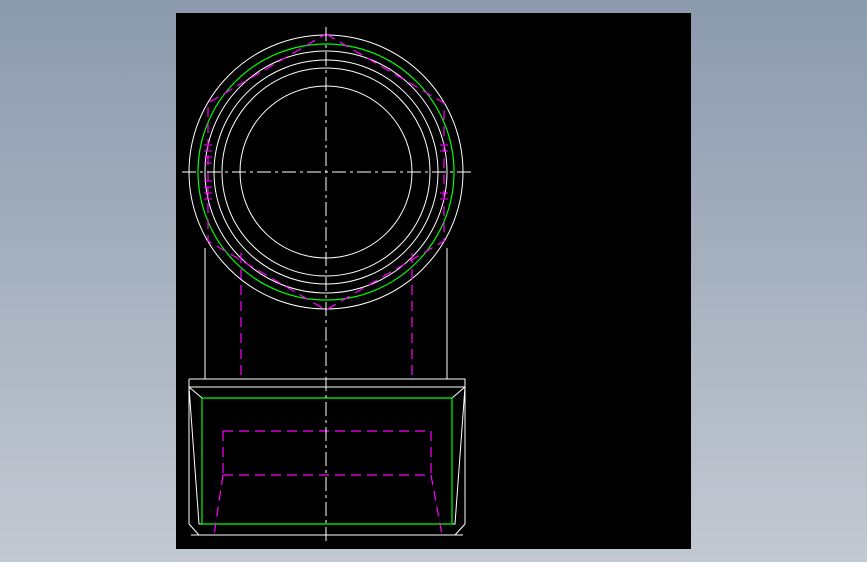  Describe the element at coordinates (194, 529) in the screenshot. I see `nut-left-chamfer` at that location.